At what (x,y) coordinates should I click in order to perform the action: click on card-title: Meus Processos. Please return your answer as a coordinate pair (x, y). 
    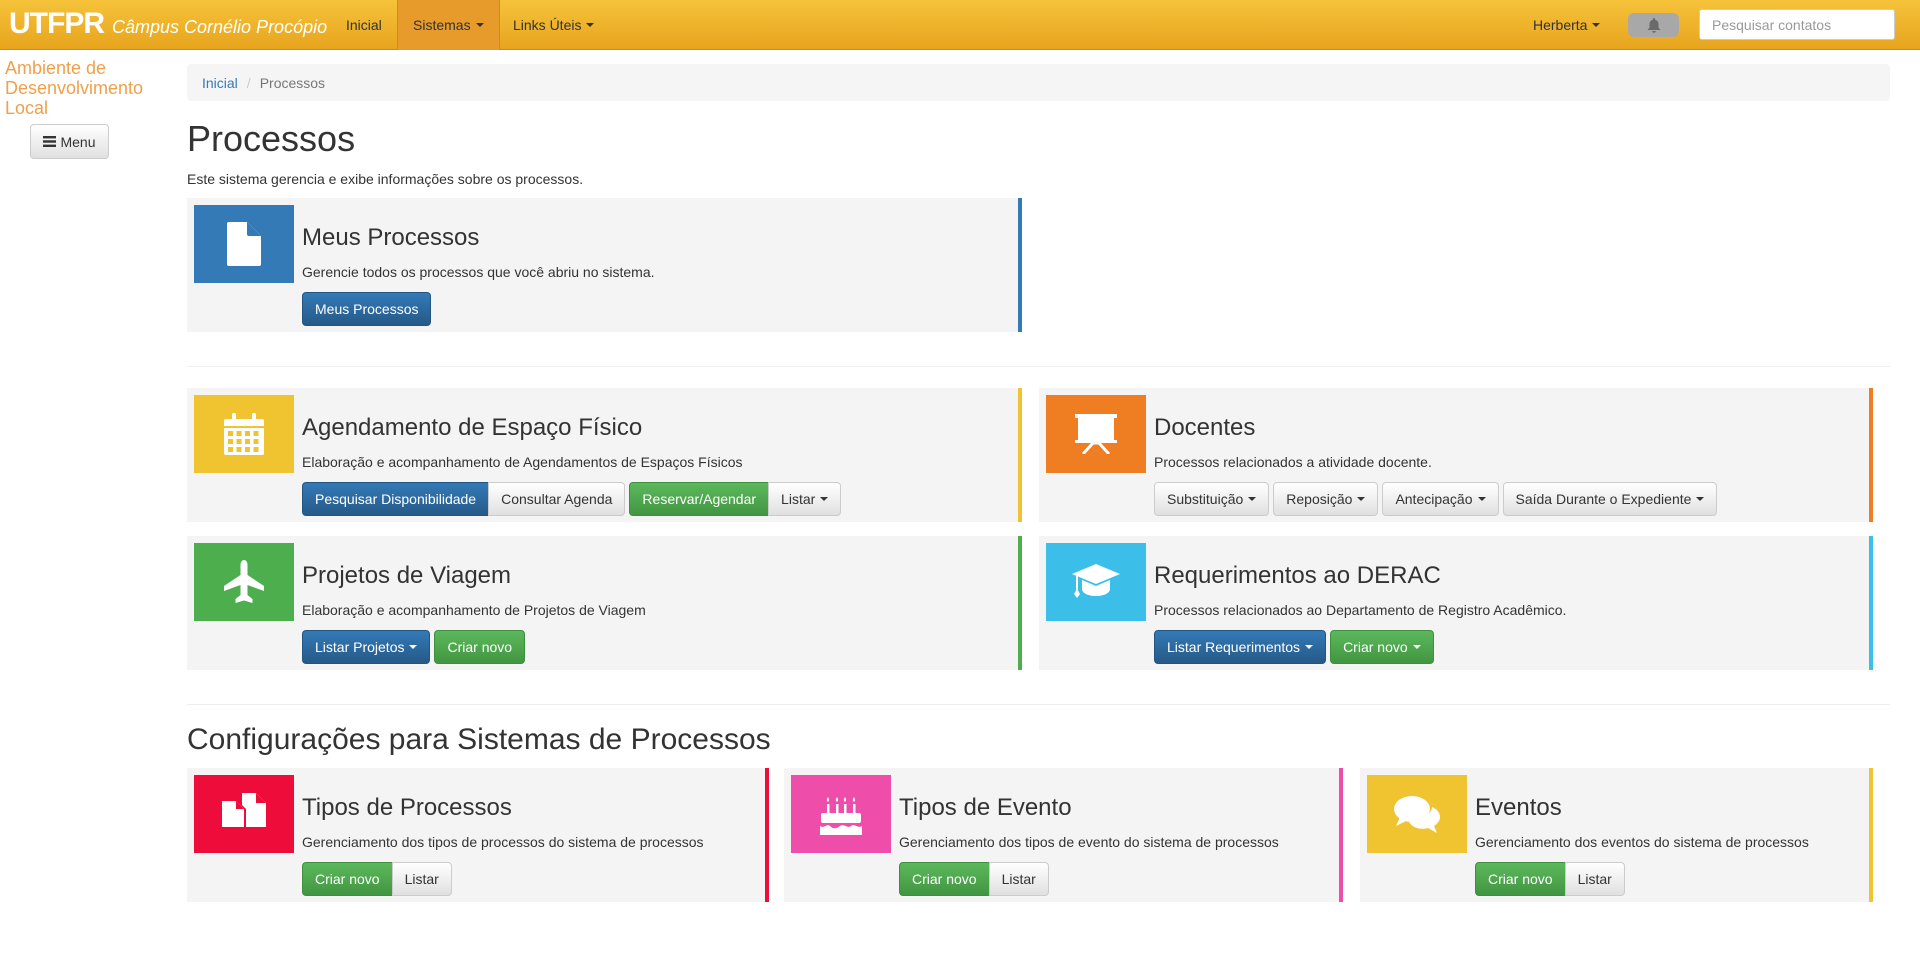
    Looking at the image, I should click on (391, 237).